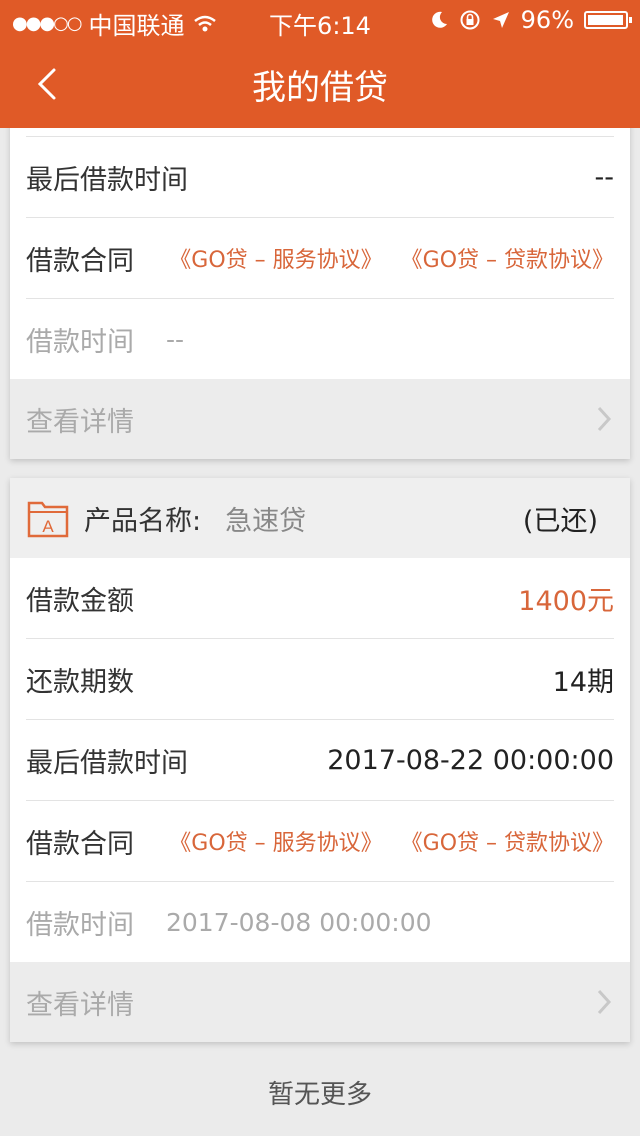  What do you see at coordinates (320, 339) in the screenshot?
I see `loan-time-row: 借款时间 --` at bounding box center [320, 339].